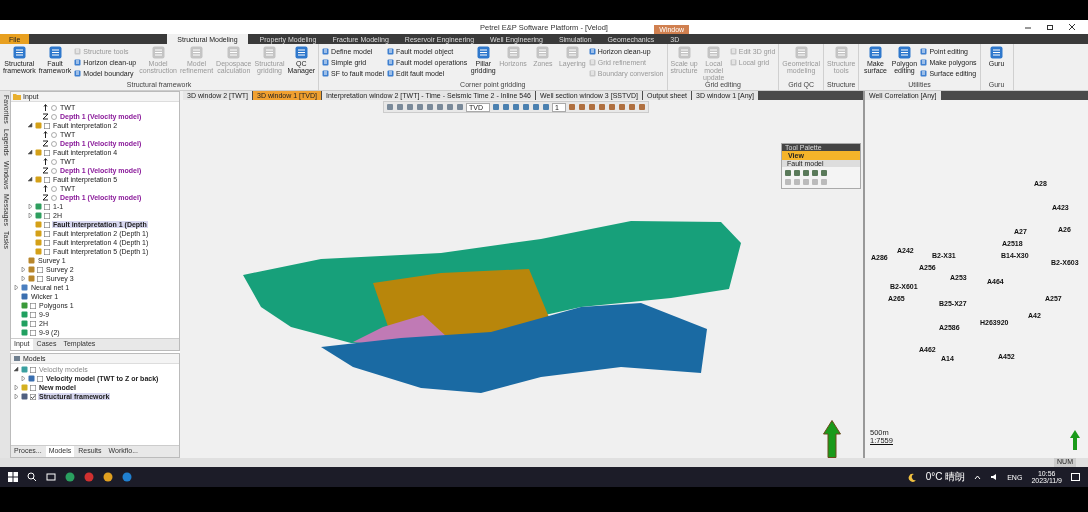  I want to click on chevron-up-icon, so click(978, 477).